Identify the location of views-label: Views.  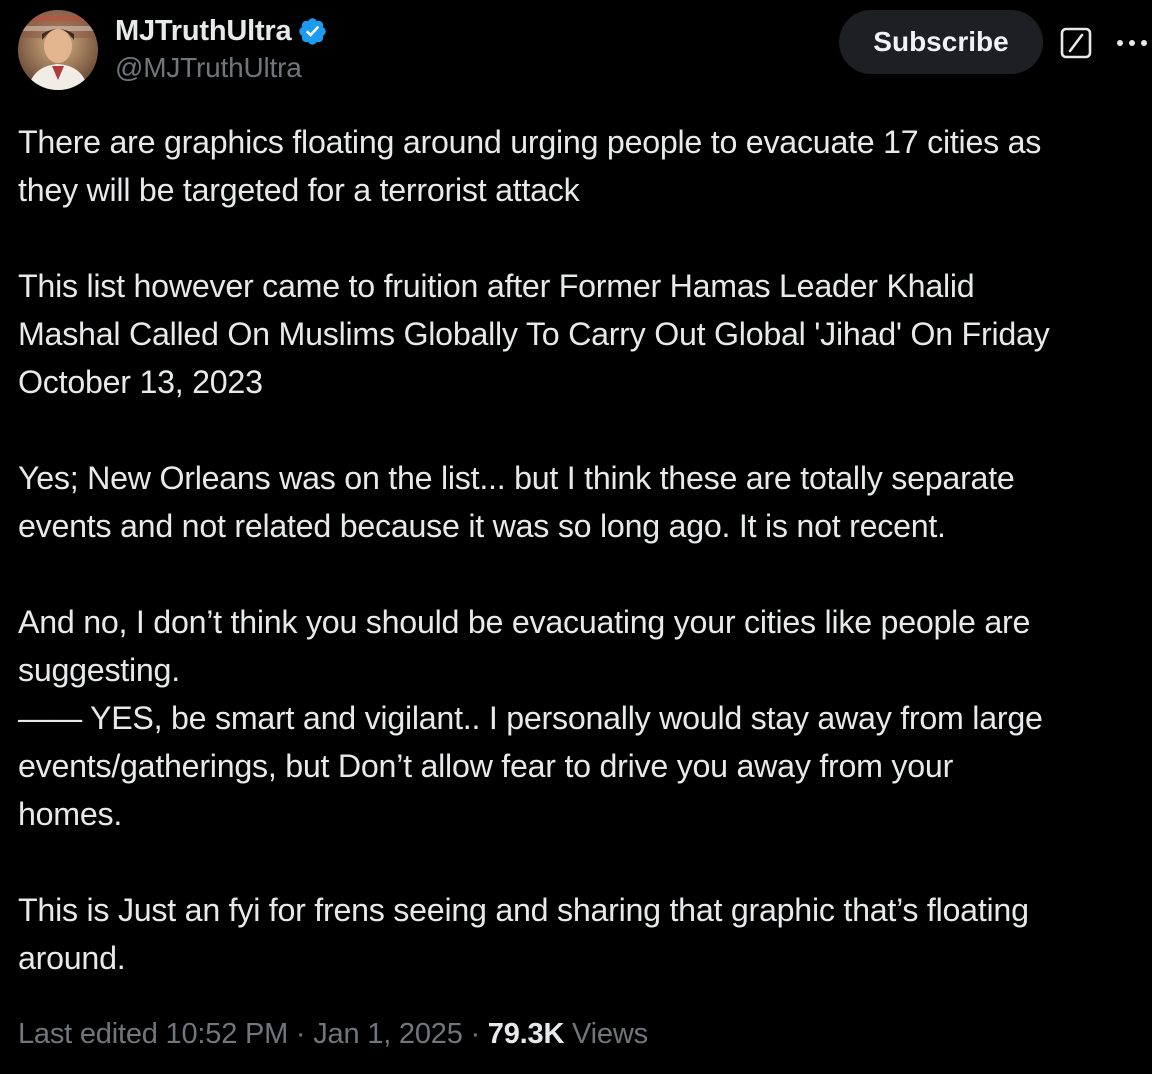
(610, 1034).